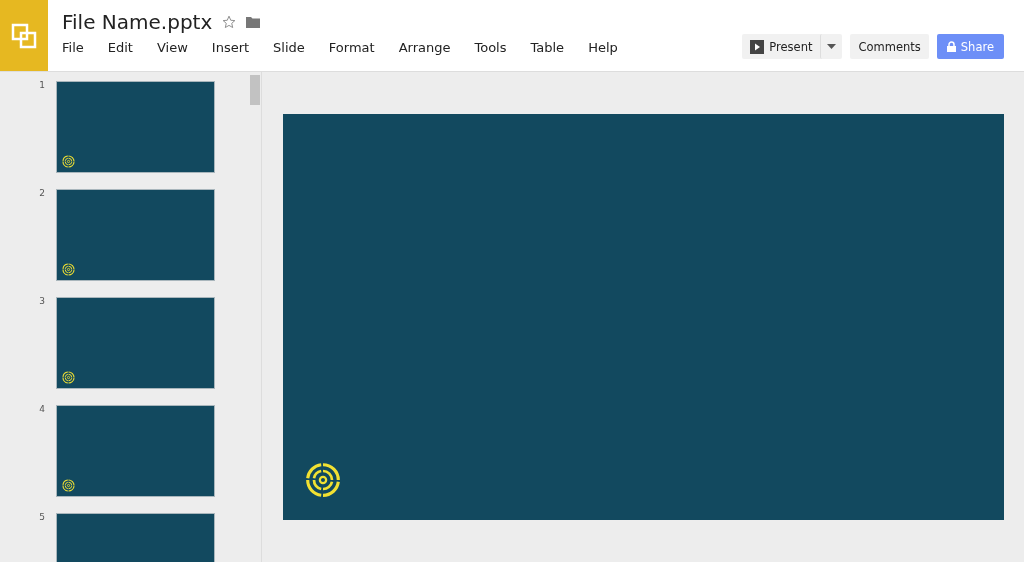  I want to click on menu-item: View, so click(172, 47).